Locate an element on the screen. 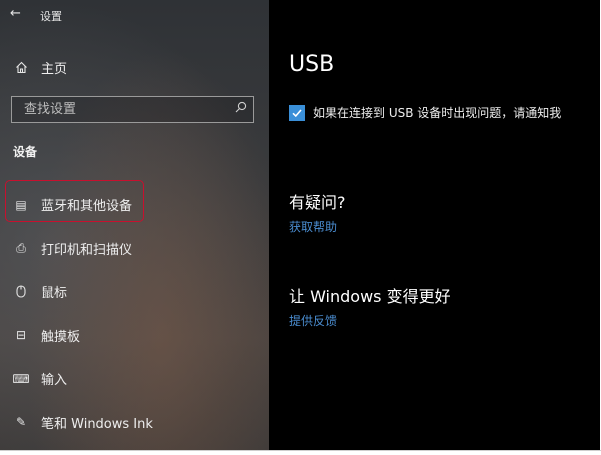  sidebar-item-touchpad: ⊟ 触摸板 is located at coordinates (134, 336).